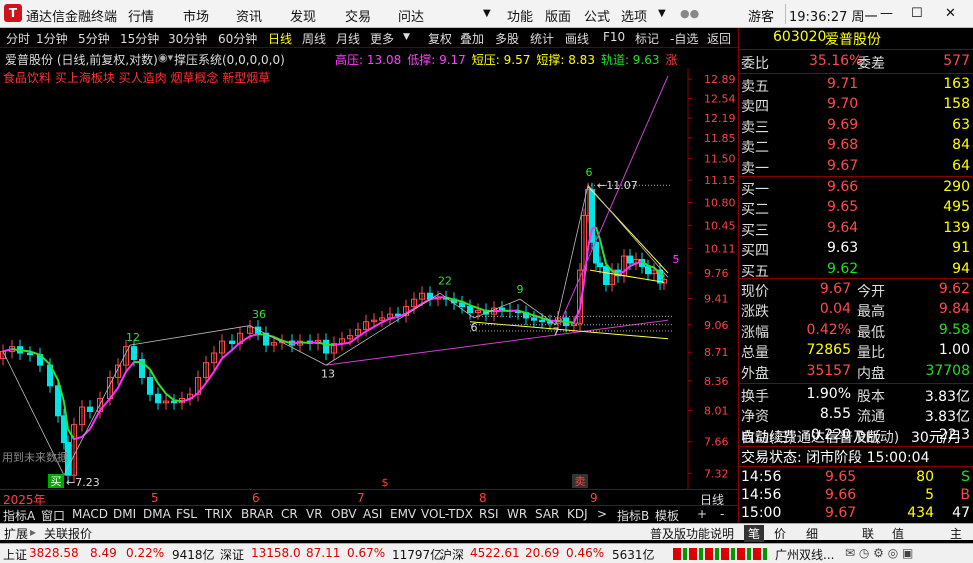  Describe the element at coordinates (94, 38) in the screenshot. I see `tab-5min: 5分钟` at that location.